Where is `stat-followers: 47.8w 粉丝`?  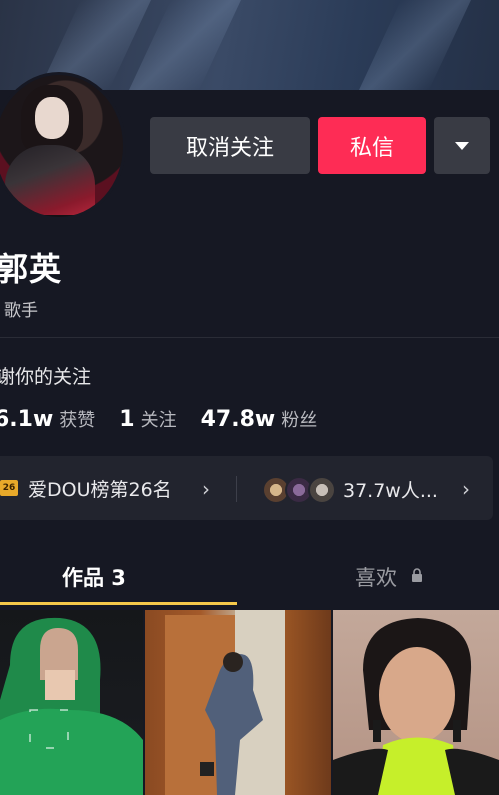 stat-followers: 47.8w 粉丝 is located at coordinates (259, 419).